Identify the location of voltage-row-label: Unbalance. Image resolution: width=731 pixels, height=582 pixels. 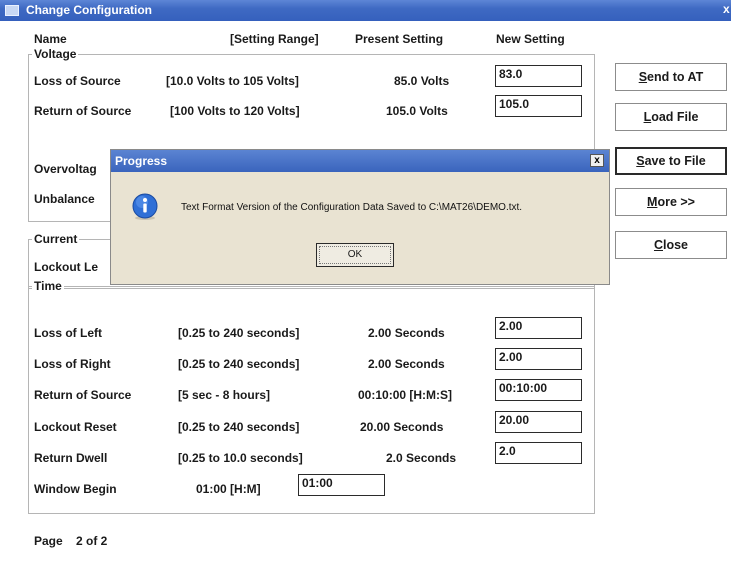
(64, 199).